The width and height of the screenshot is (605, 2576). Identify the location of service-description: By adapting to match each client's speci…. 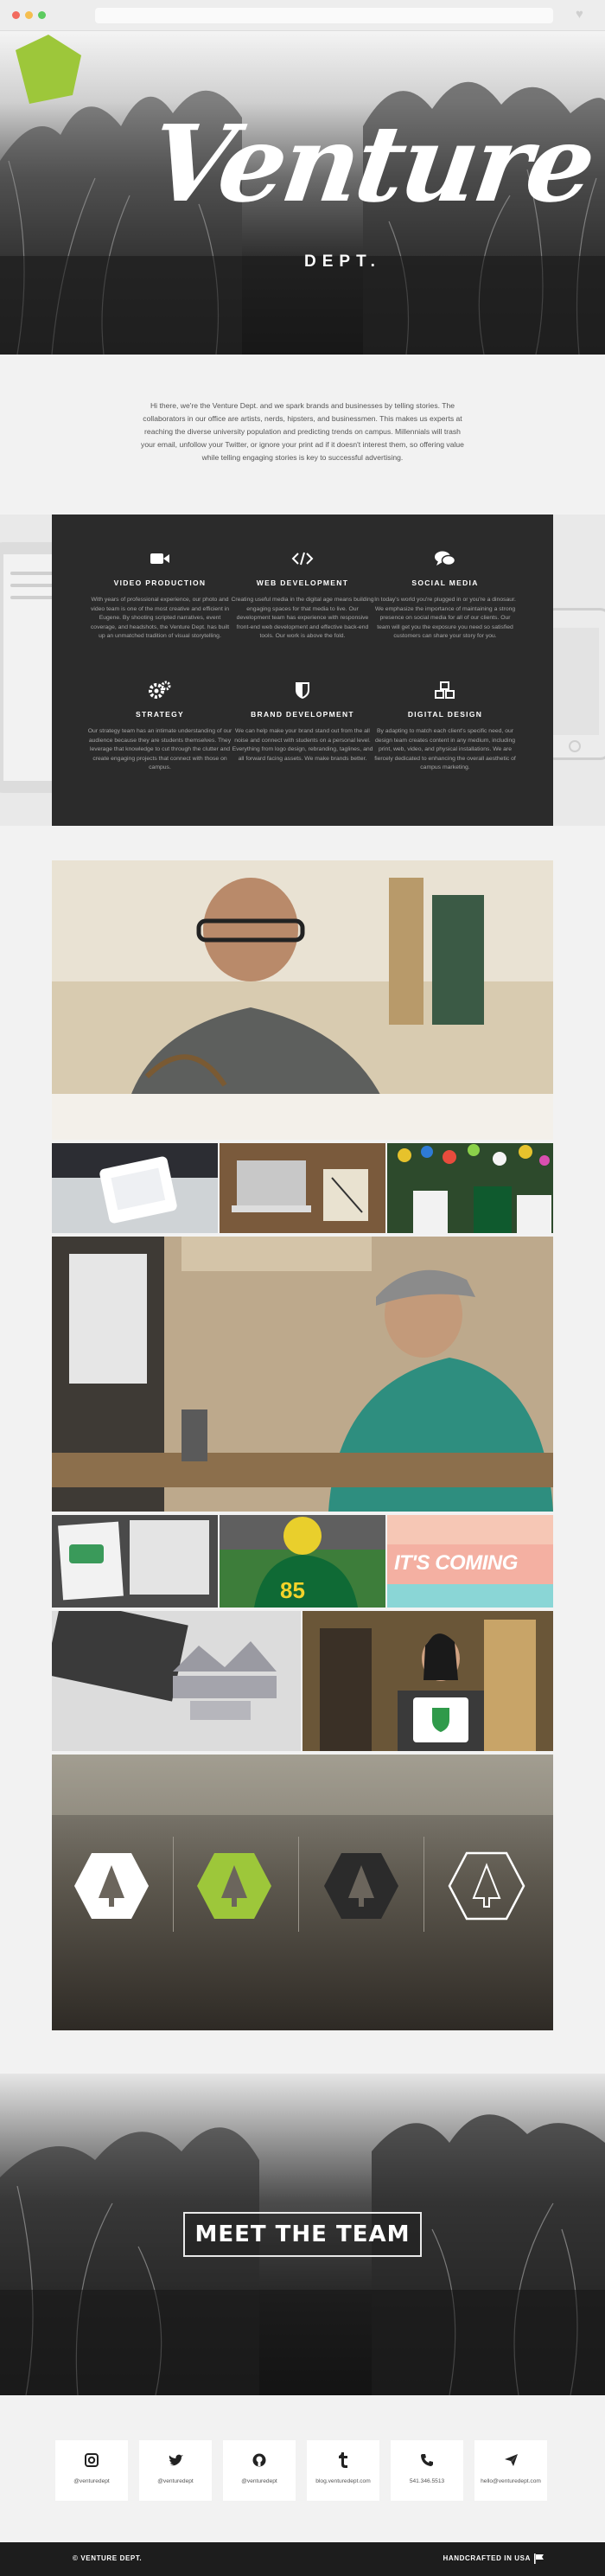
(445, 749).